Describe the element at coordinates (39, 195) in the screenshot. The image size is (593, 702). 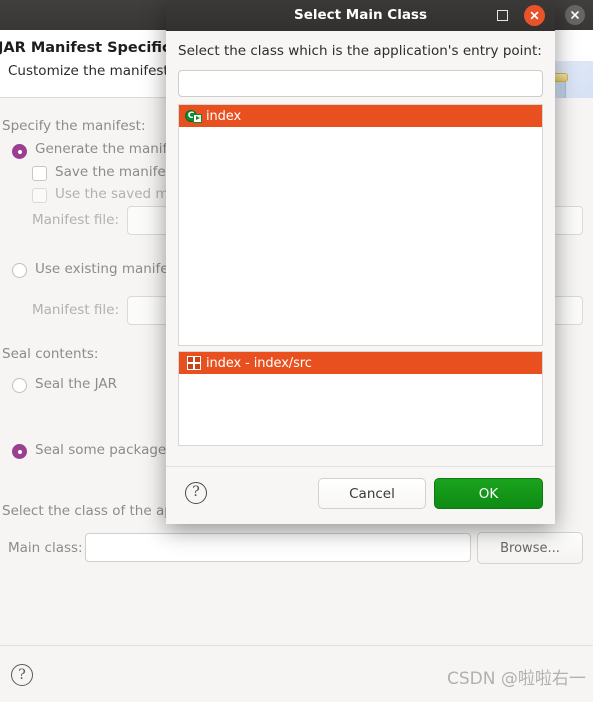
I see `checkbox-use-saved-manifest` at that location.